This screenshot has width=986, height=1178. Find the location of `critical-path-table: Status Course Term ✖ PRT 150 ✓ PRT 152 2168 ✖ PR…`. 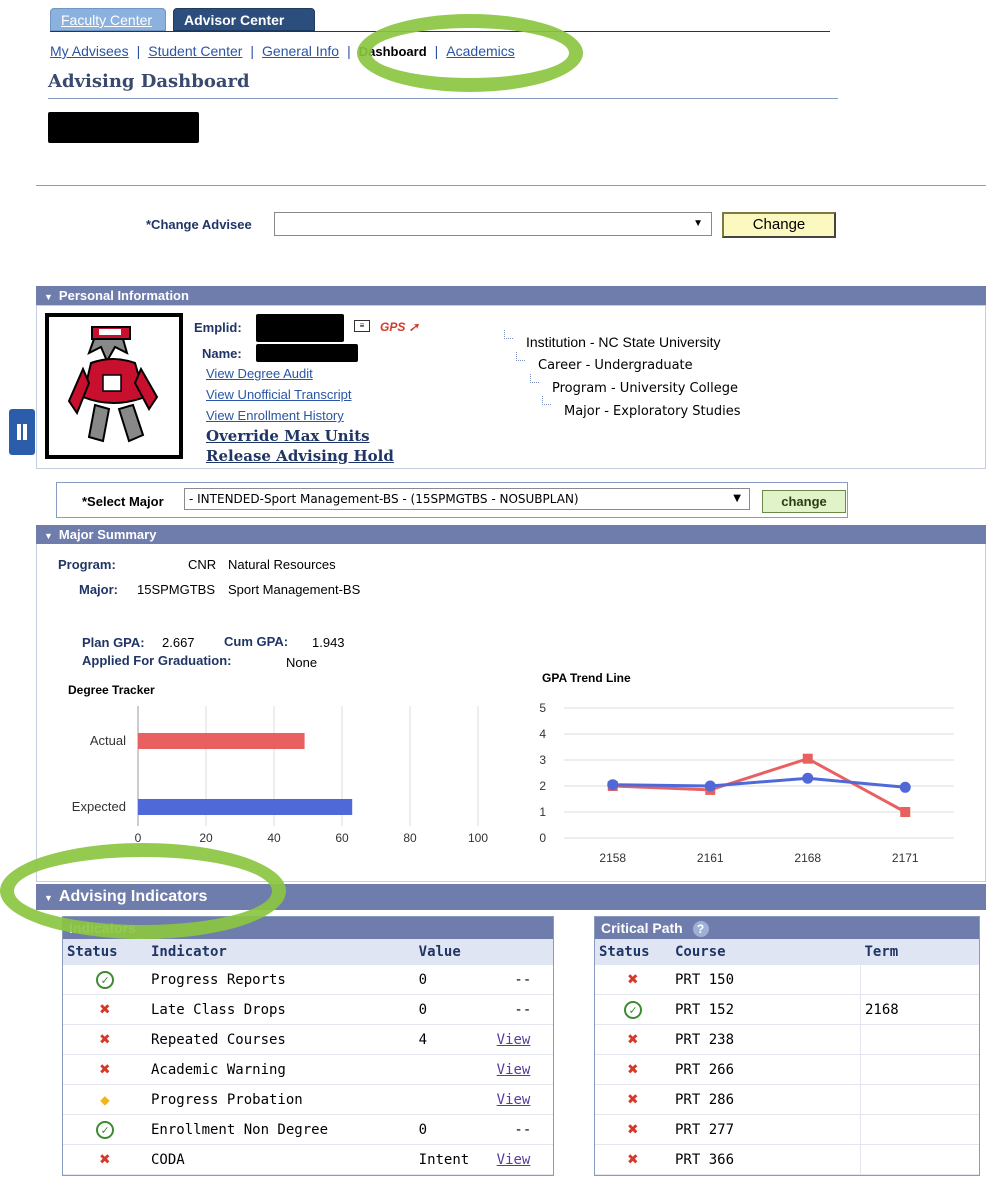

critical-path-table: Status Course Term ✖ PRT 150 ✓ PRT 152 2168 ✖ PR… is located at coordinates (787, 1057).